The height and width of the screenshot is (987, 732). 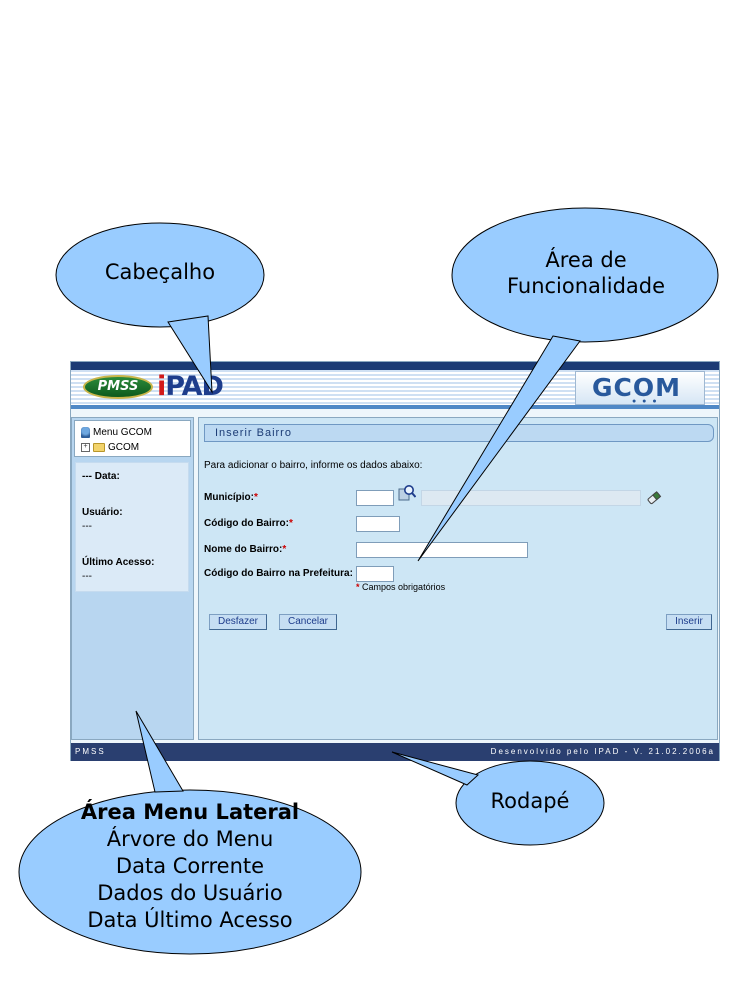 I want to click on header-top-bar, so click(x=395, y=366).